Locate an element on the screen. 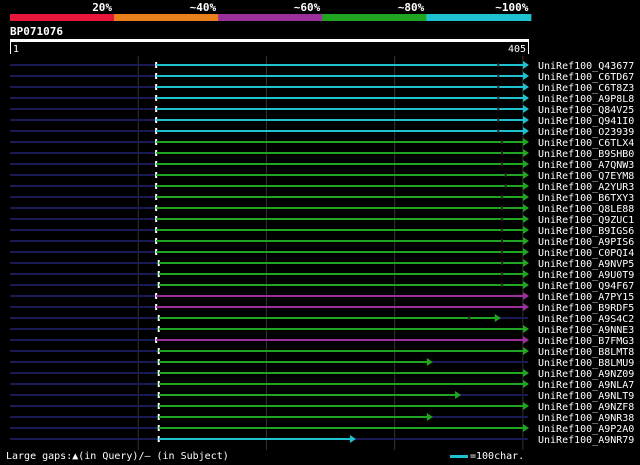 The height and width of the screenshot is (465, 640). hit-row: UniRef100_A7QNW3 is located at coordinates (322, 165).